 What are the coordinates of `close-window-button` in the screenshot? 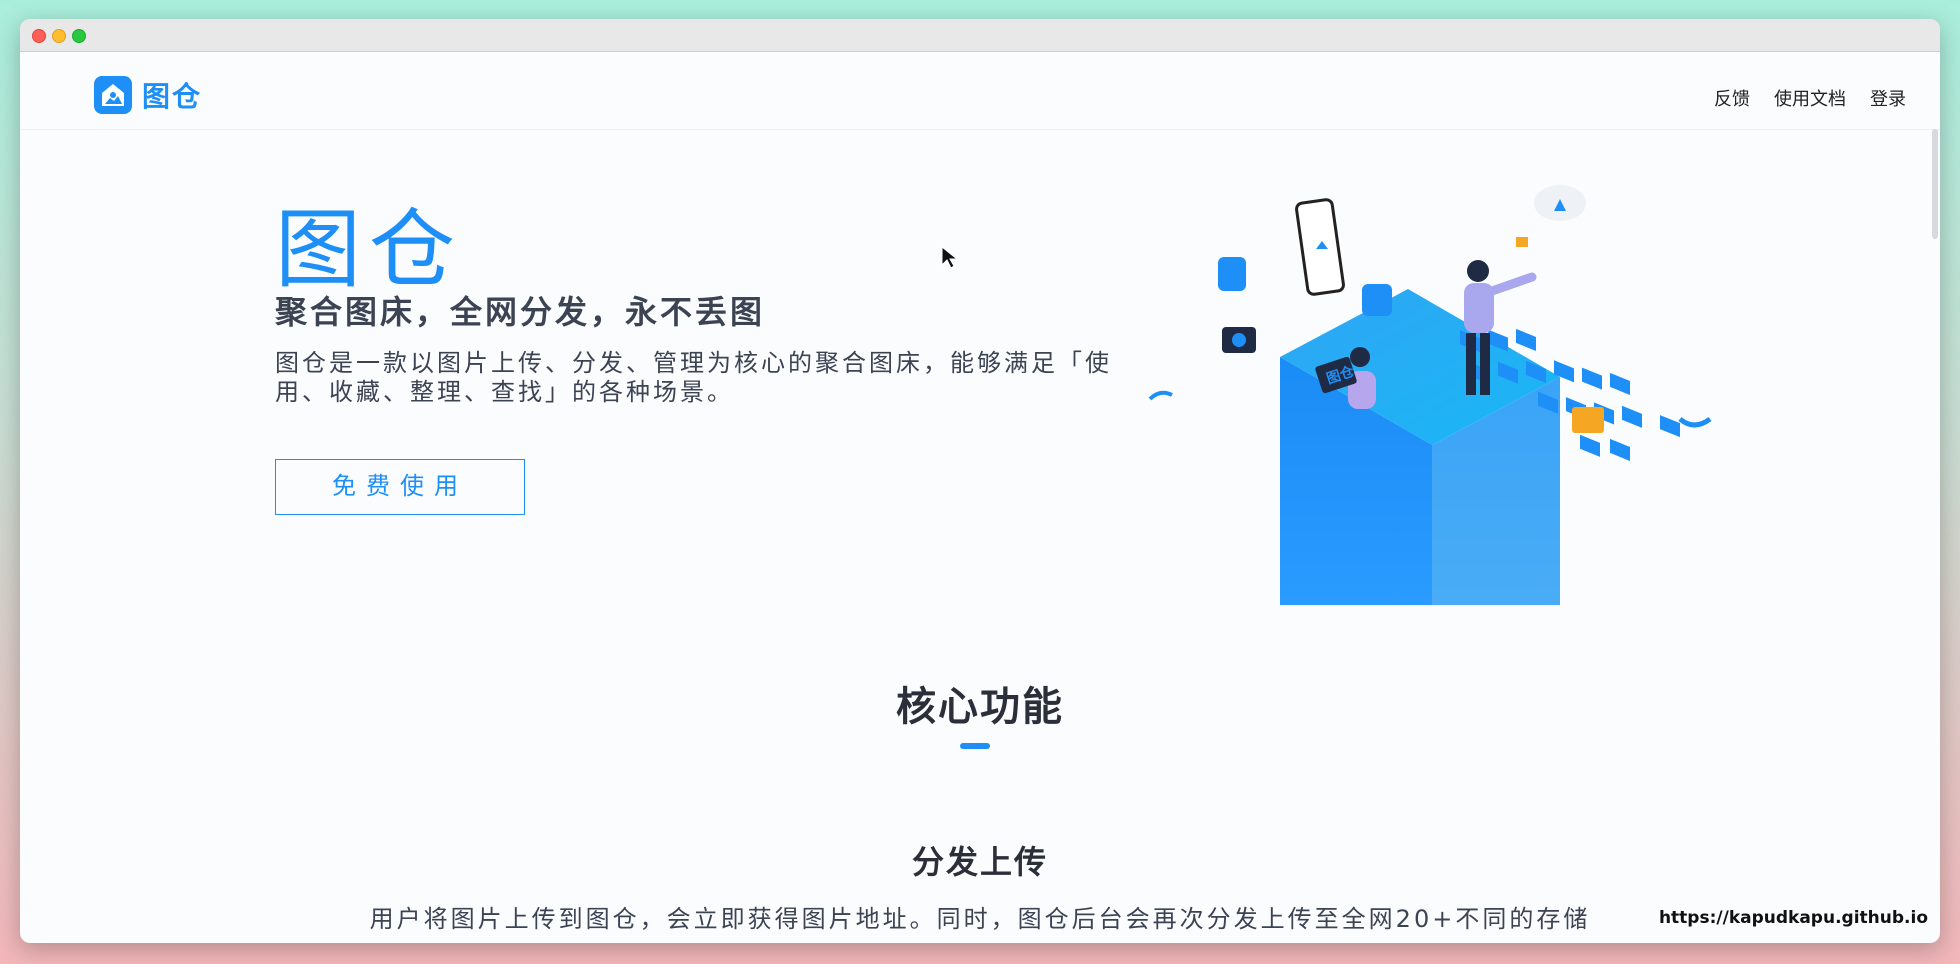 It's located at (39, 36).